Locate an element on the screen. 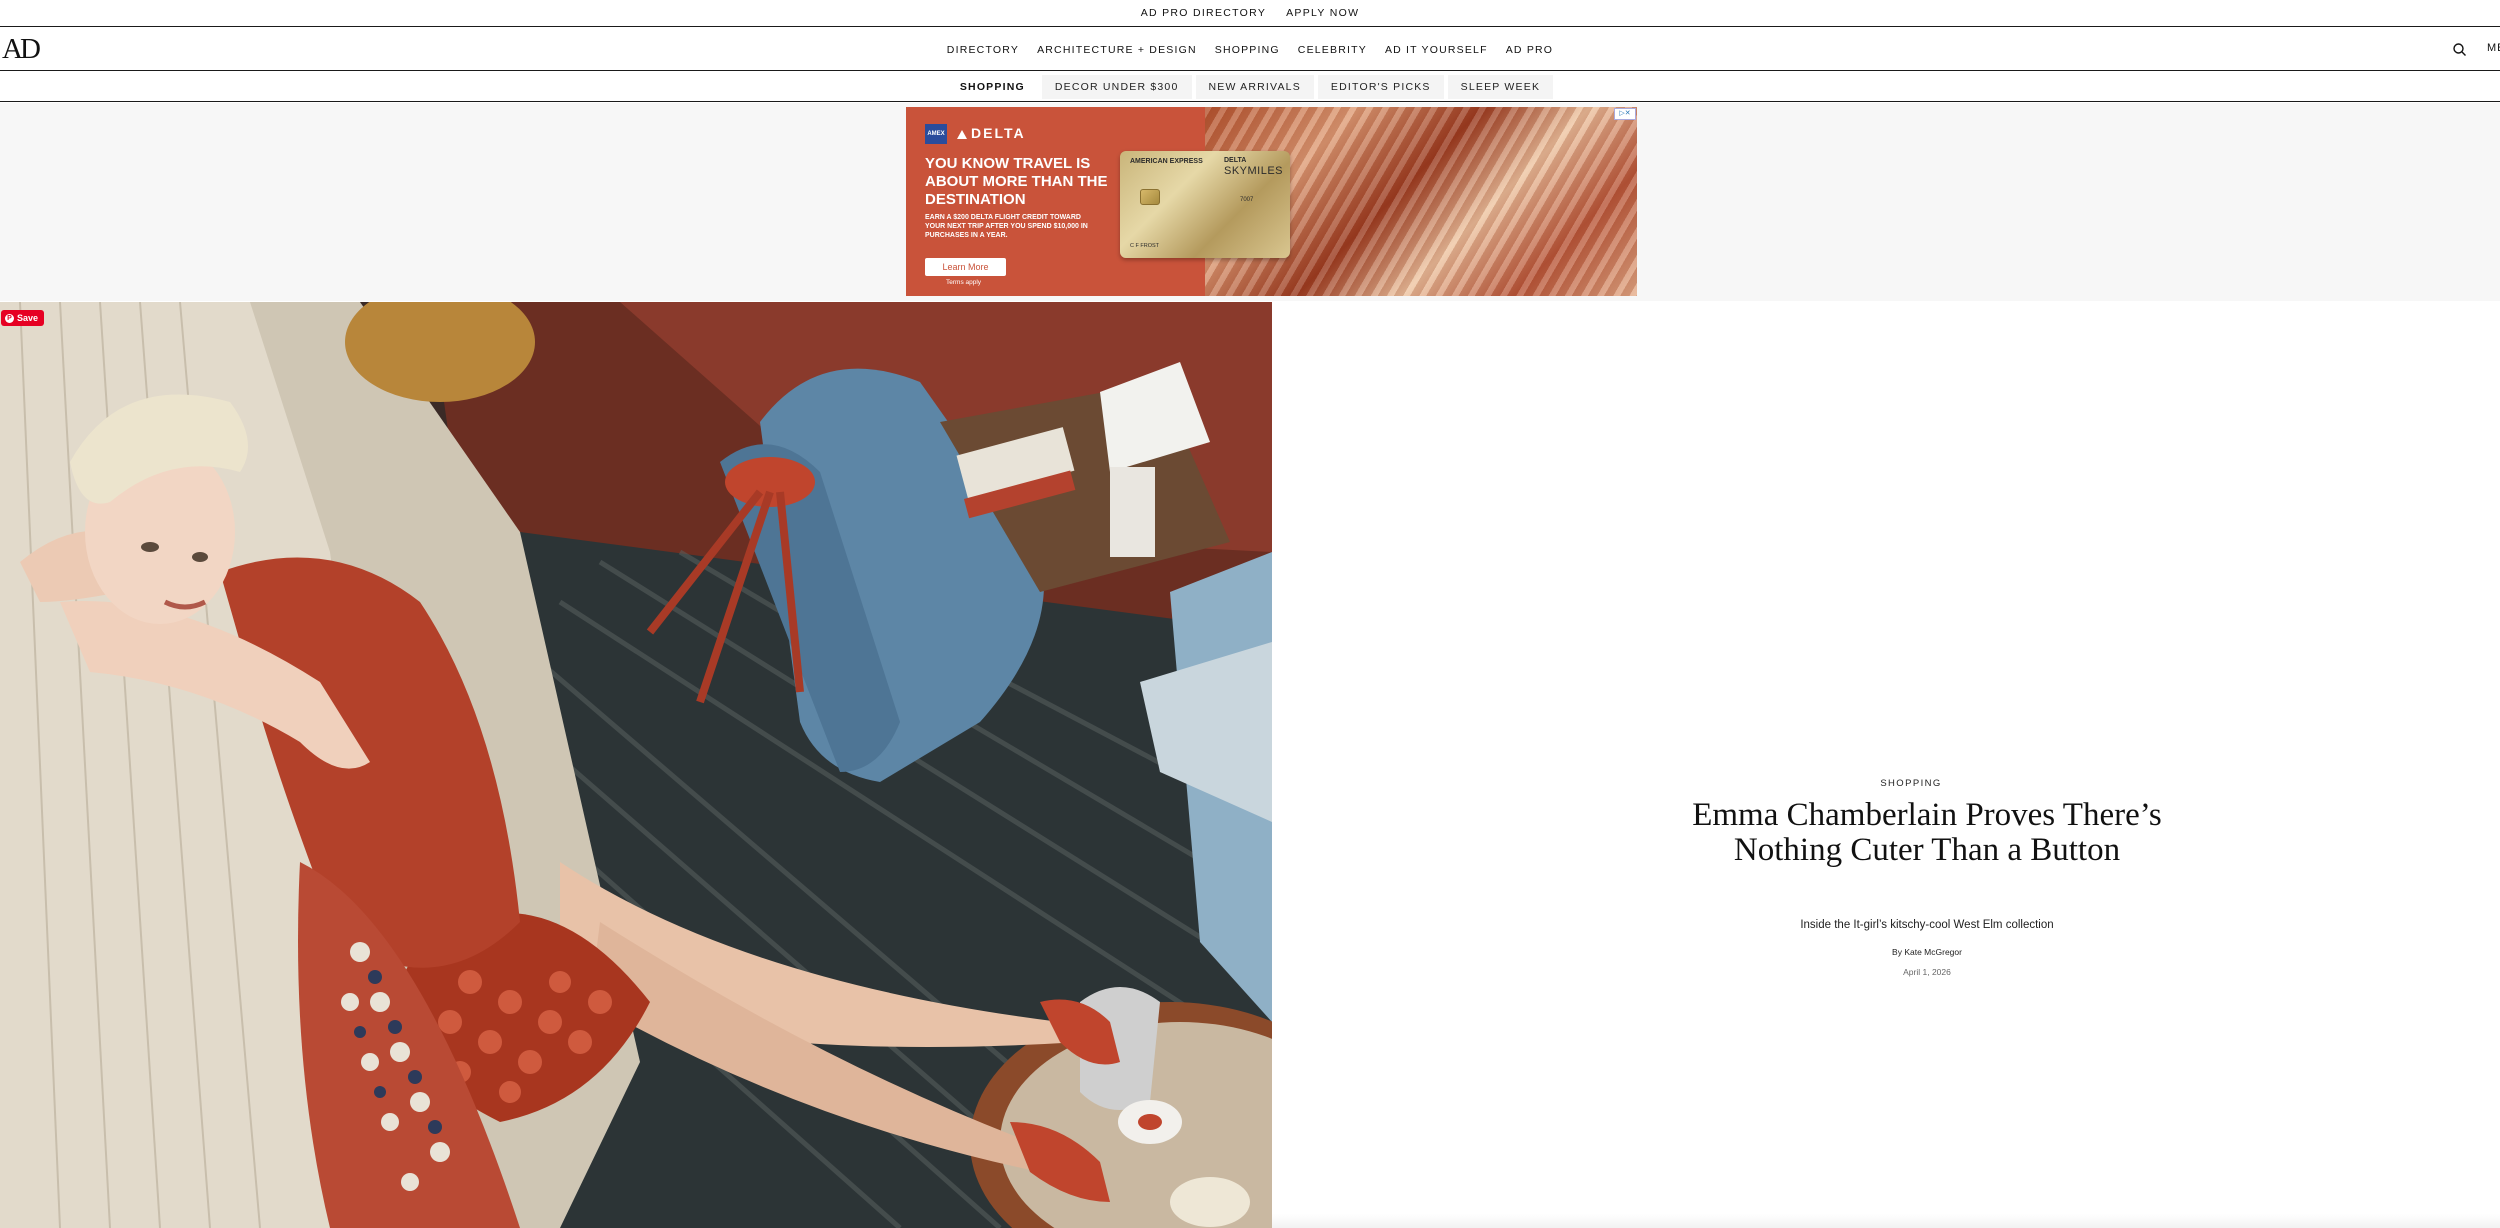  utility-bar: AD PRO DIRECTORY APPLY NOW is located at coordinates (1250, 13).